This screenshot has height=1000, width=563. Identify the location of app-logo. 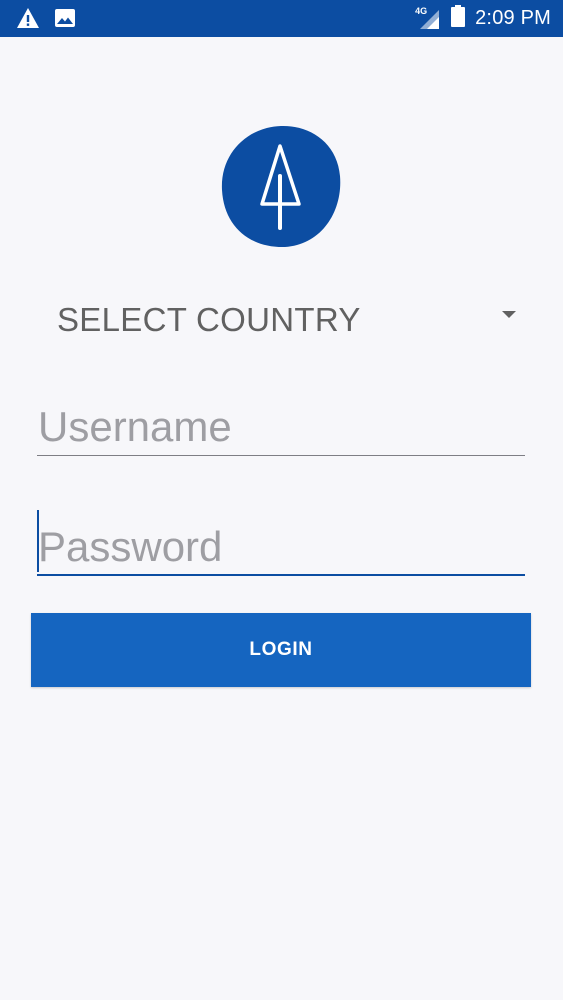
(281, 186).